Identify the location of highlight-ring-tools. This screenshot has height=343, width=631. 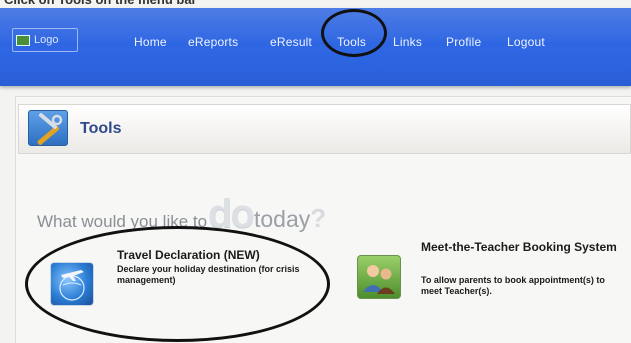
(354, 33).